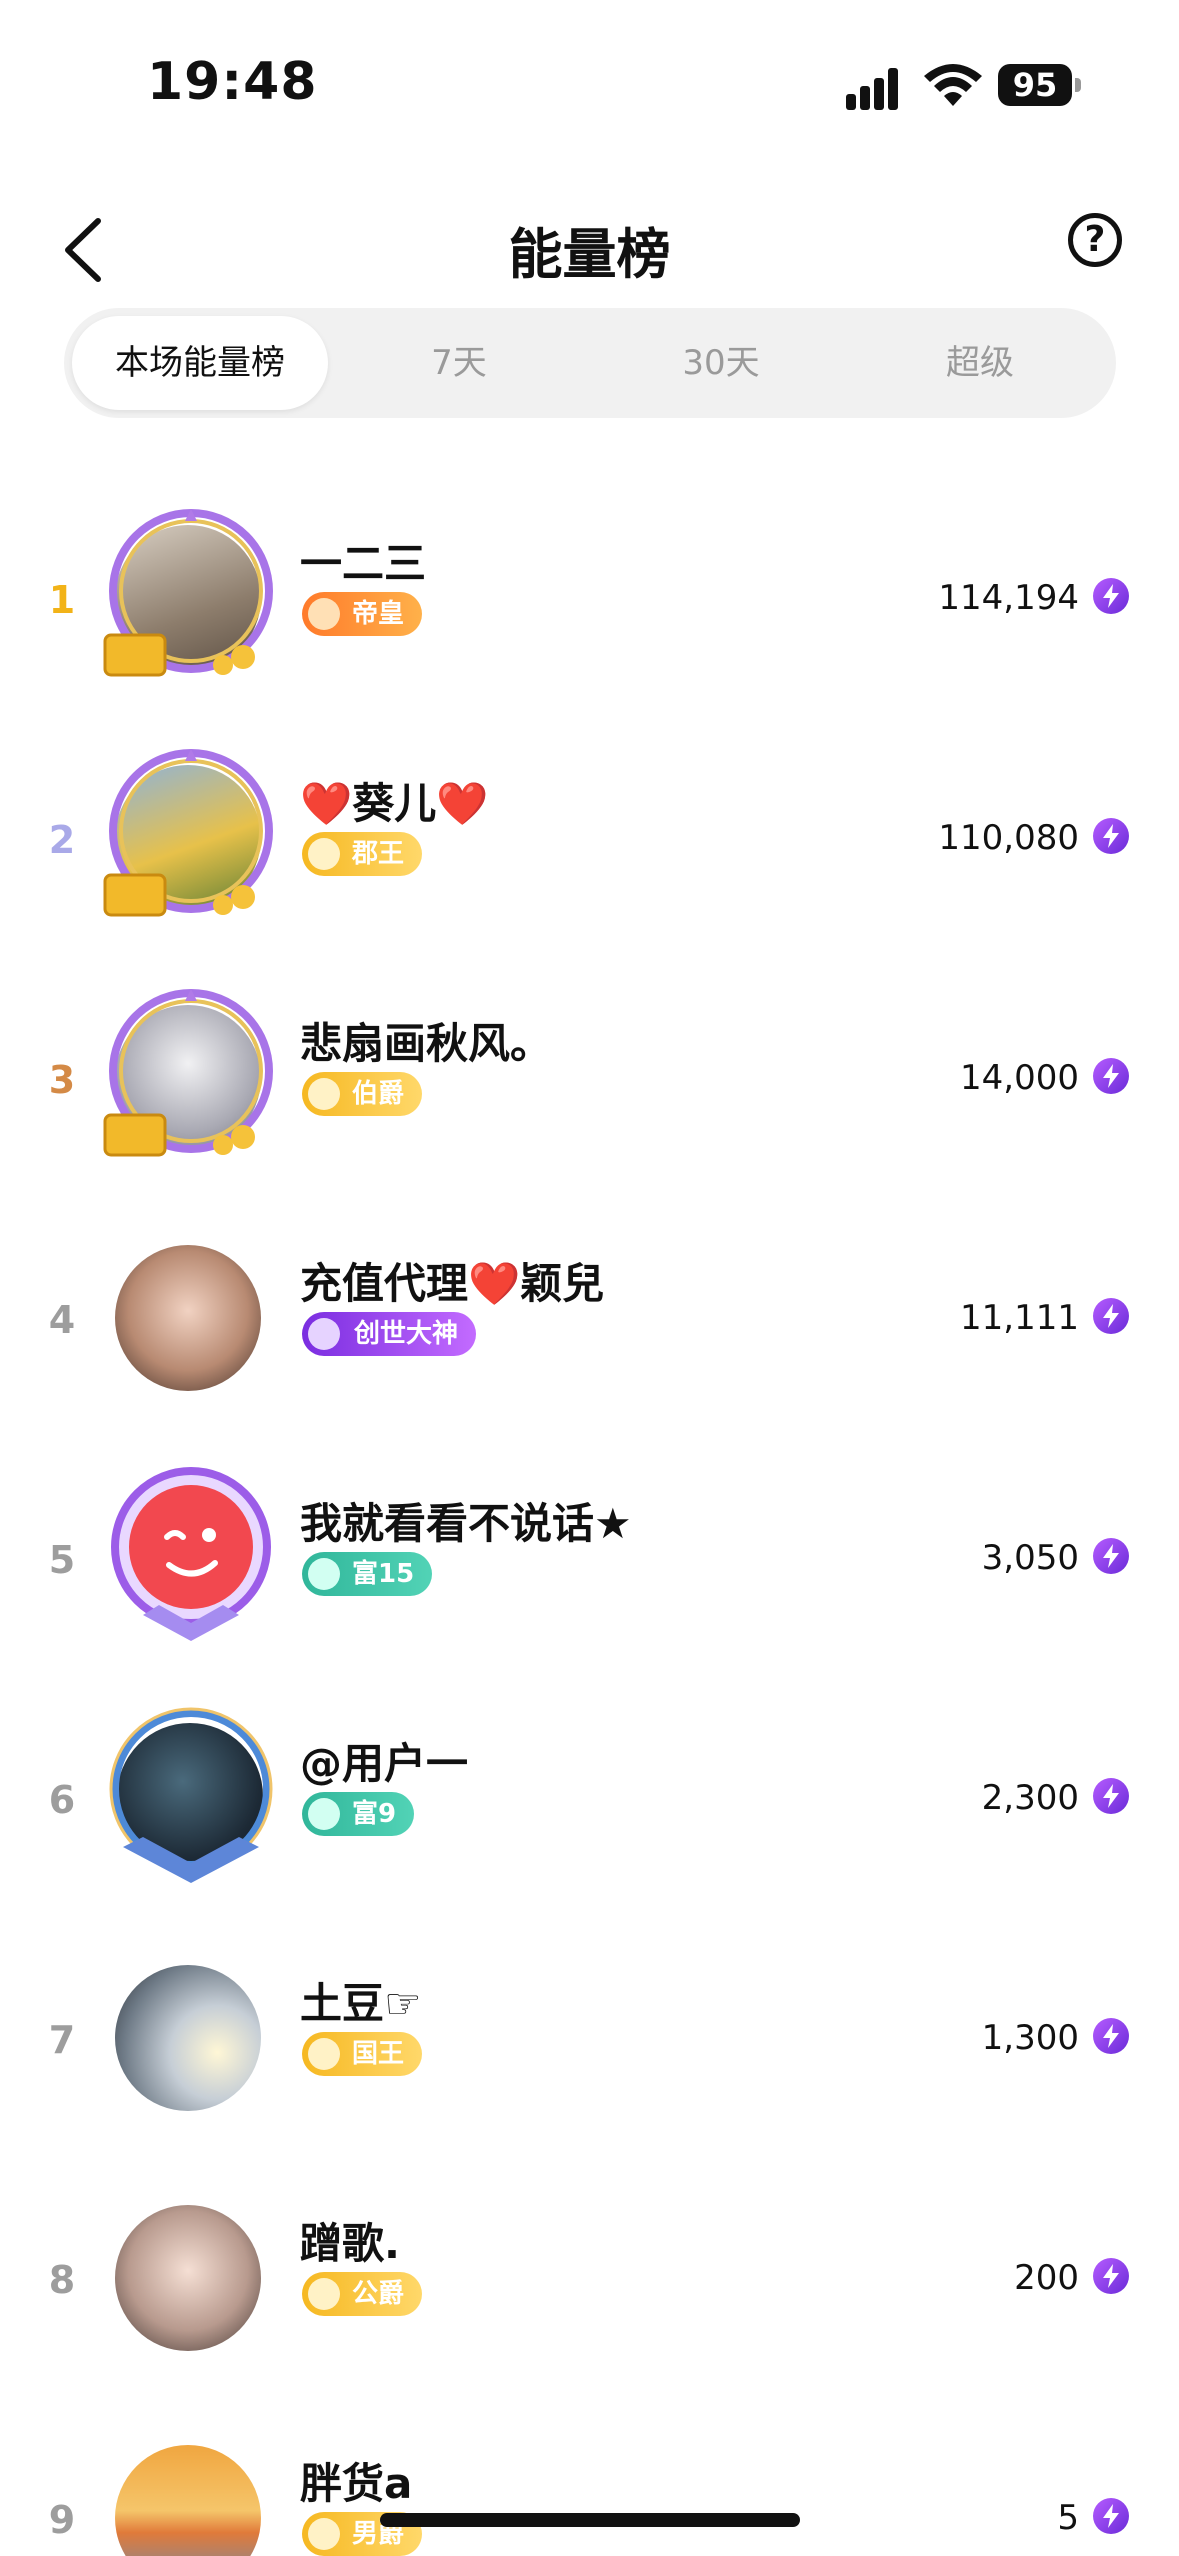  What do you see at coordinates (1019, 1078) in the screenshot?
I see `energy-score: 14,000` at bounding box center [1019, 1078].